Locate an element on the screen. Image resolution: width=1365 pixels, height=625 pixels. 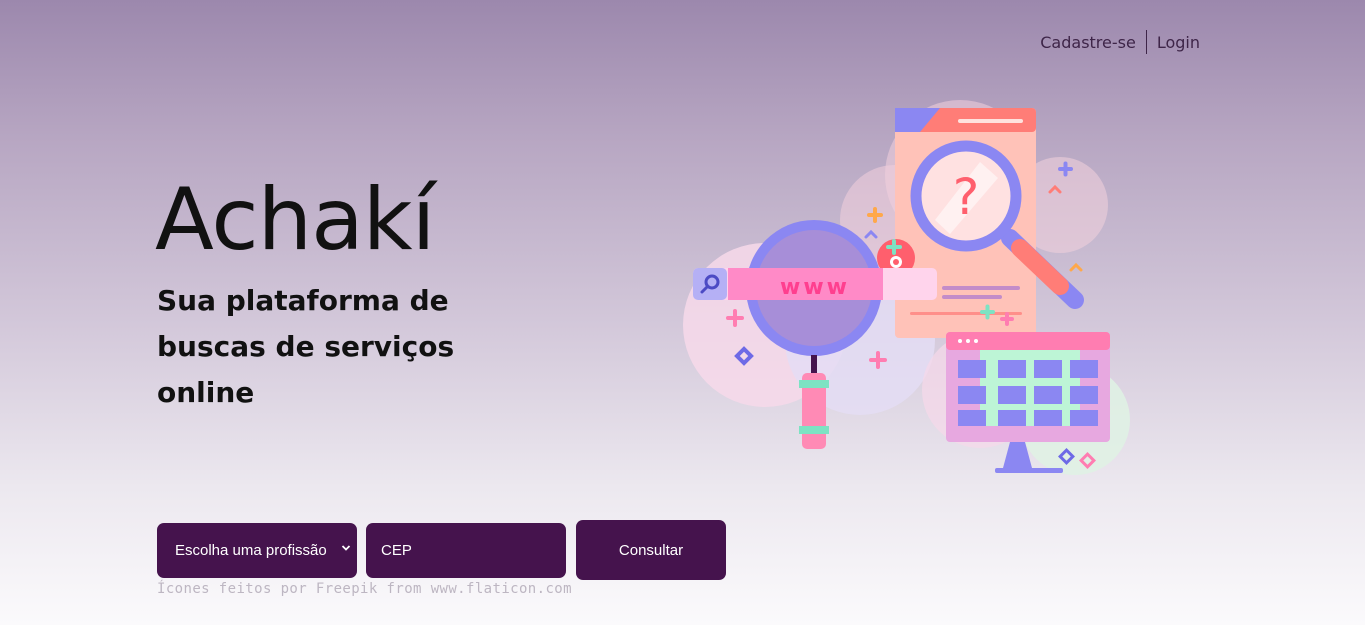
signup-link: Cadastre-se is located at coordinates (1088, 42).